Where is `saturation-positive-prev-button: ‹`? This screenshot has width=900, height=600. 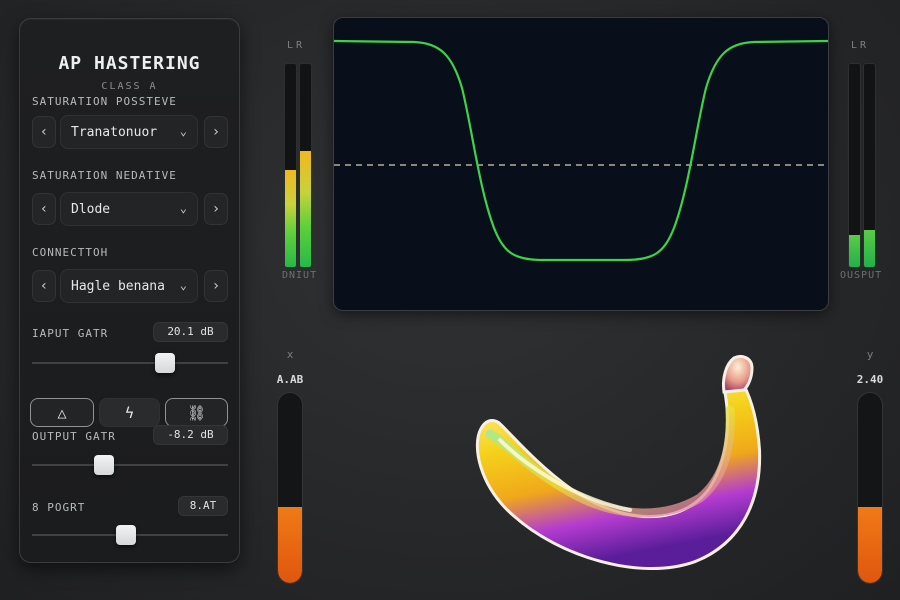 saturation-positive-prev-button: ‹ is located at coordinates (44, 132).